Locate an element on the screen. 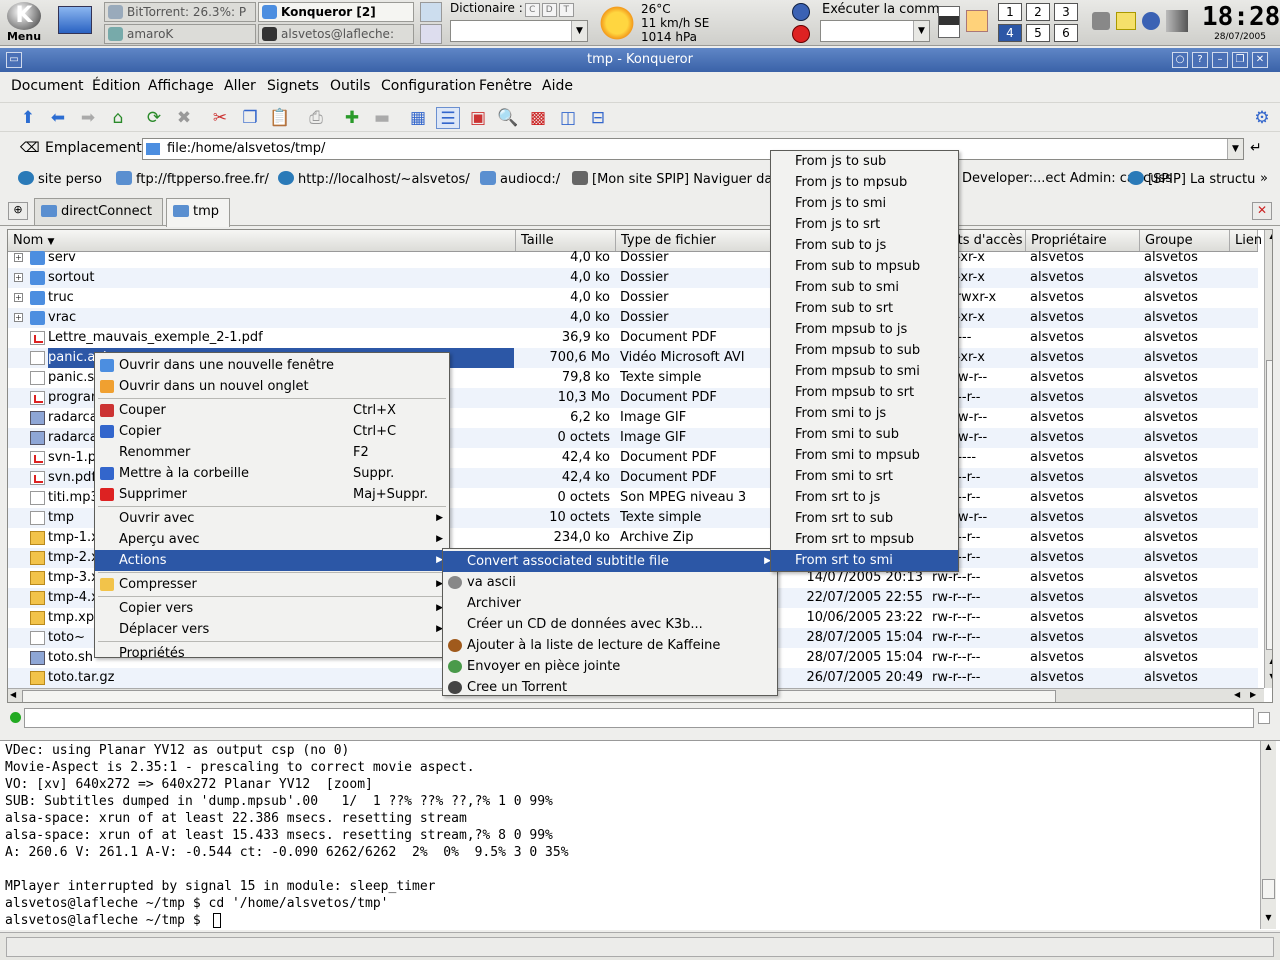 The width and height of the screenshot is (1280, 960). menu-configuration: Configuration is located at coordinates (428, 86).